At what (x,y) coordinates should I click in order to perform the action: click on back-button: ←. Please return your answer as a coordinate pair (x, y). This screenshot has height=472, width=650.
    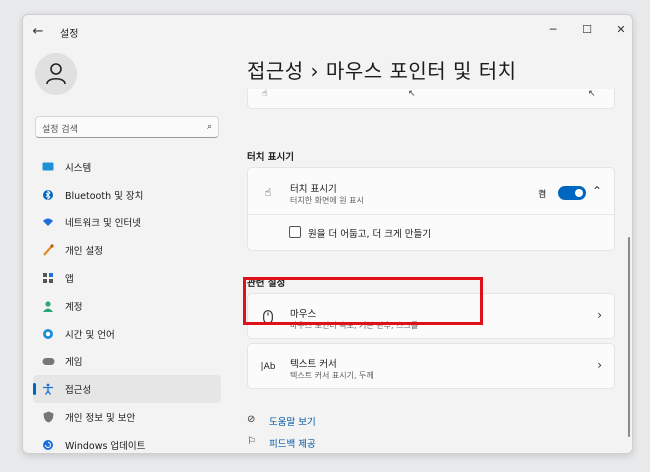
    Looking at the image, I should click on (38, 32).